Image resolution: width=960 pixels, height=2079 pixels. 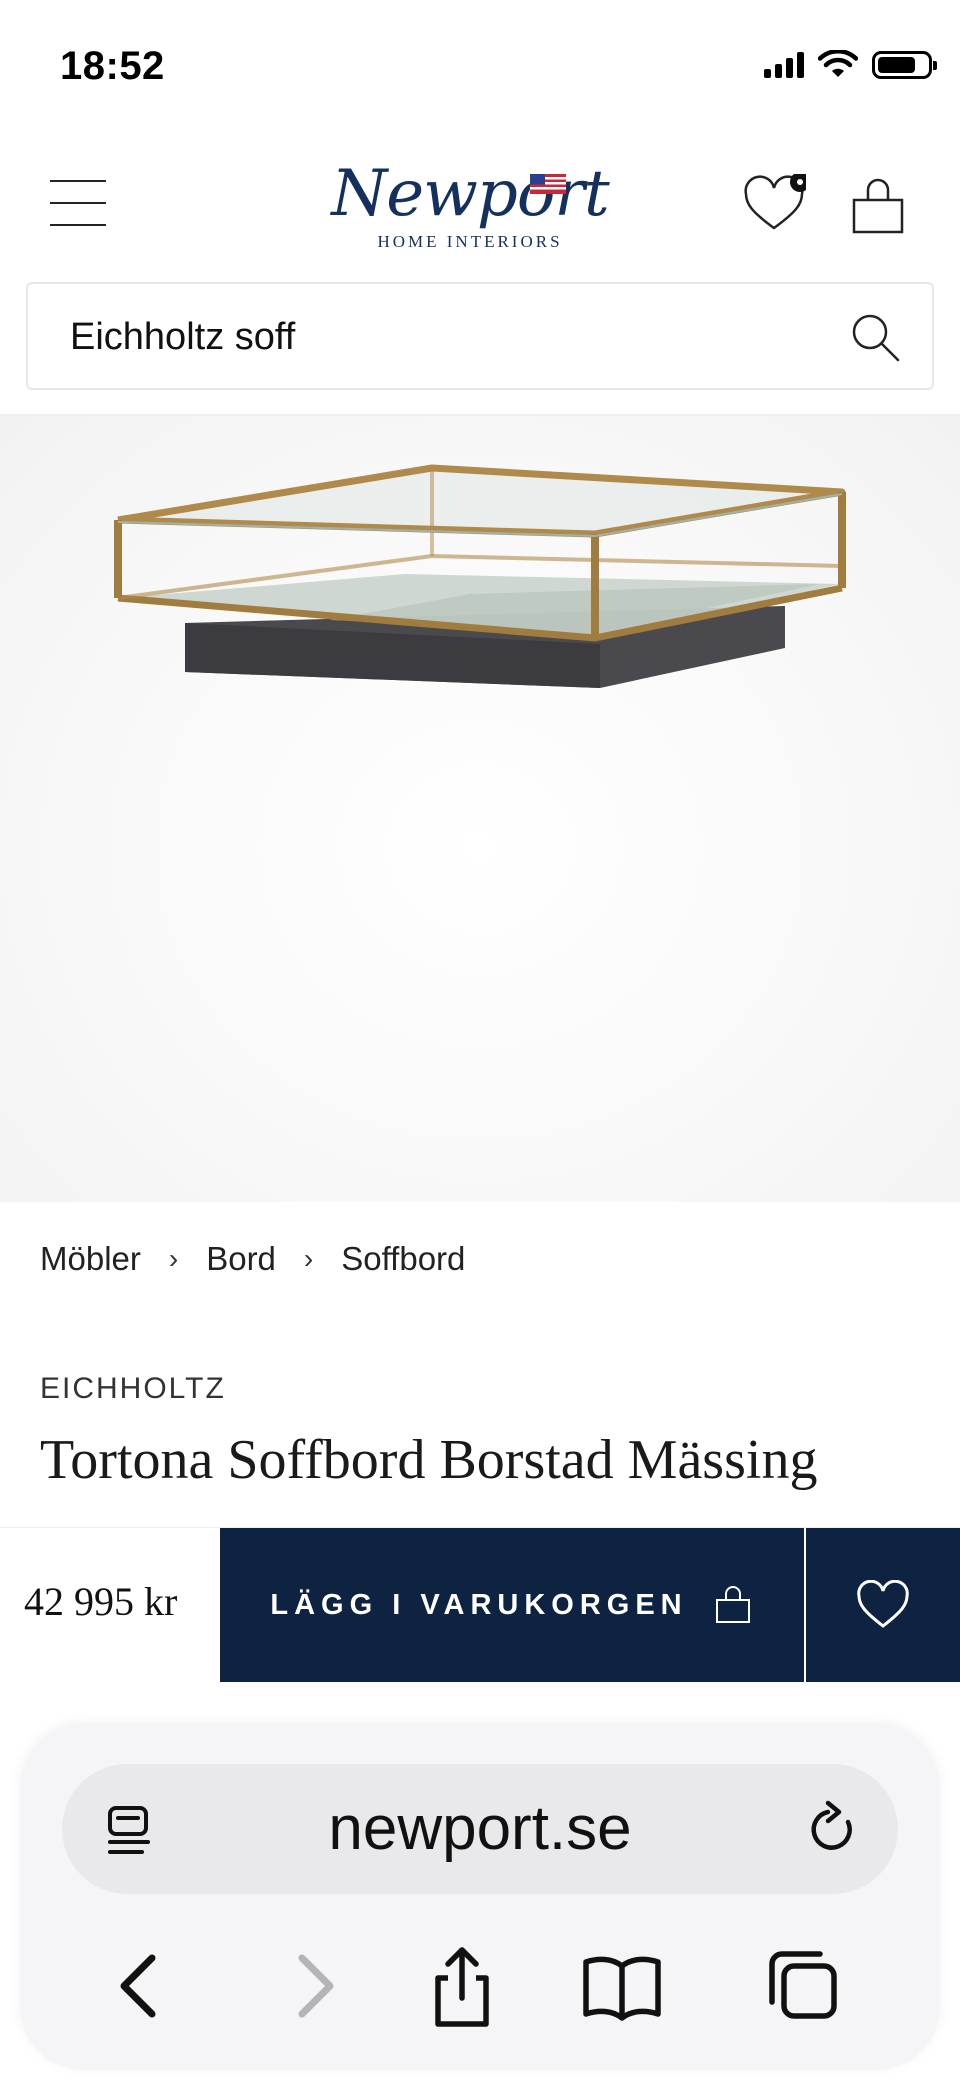 What do you see at coordinates (312, 1986) in the screenshot?
I see `forward-icon` at bounding box center [312, 1986].